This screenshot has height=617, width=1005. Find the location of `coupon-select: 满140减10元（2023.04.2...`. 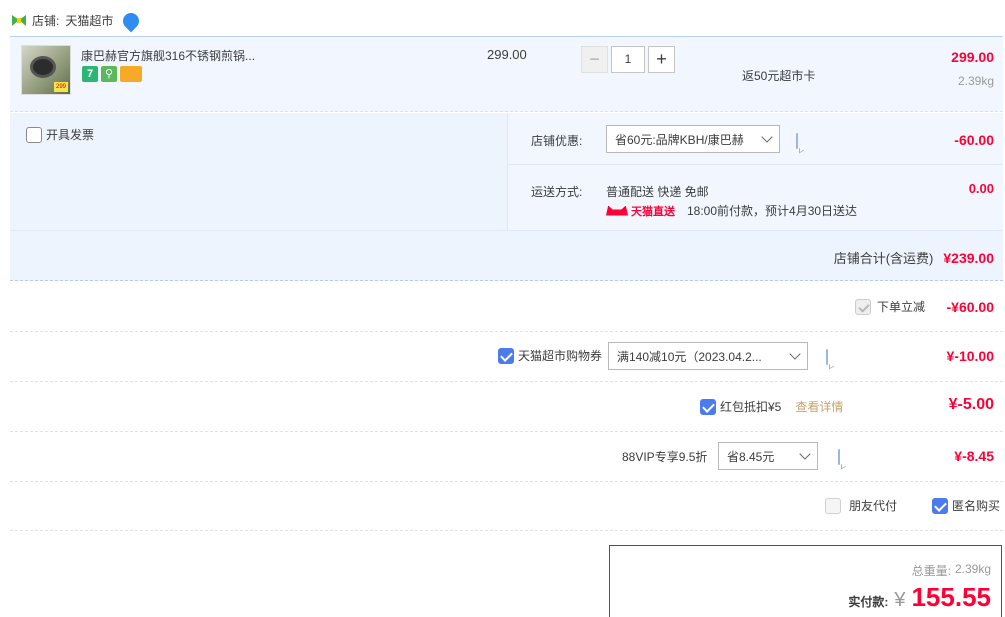

coupon-select: 满140减10元（2023.04.2... is located at coordinates (708, 356).